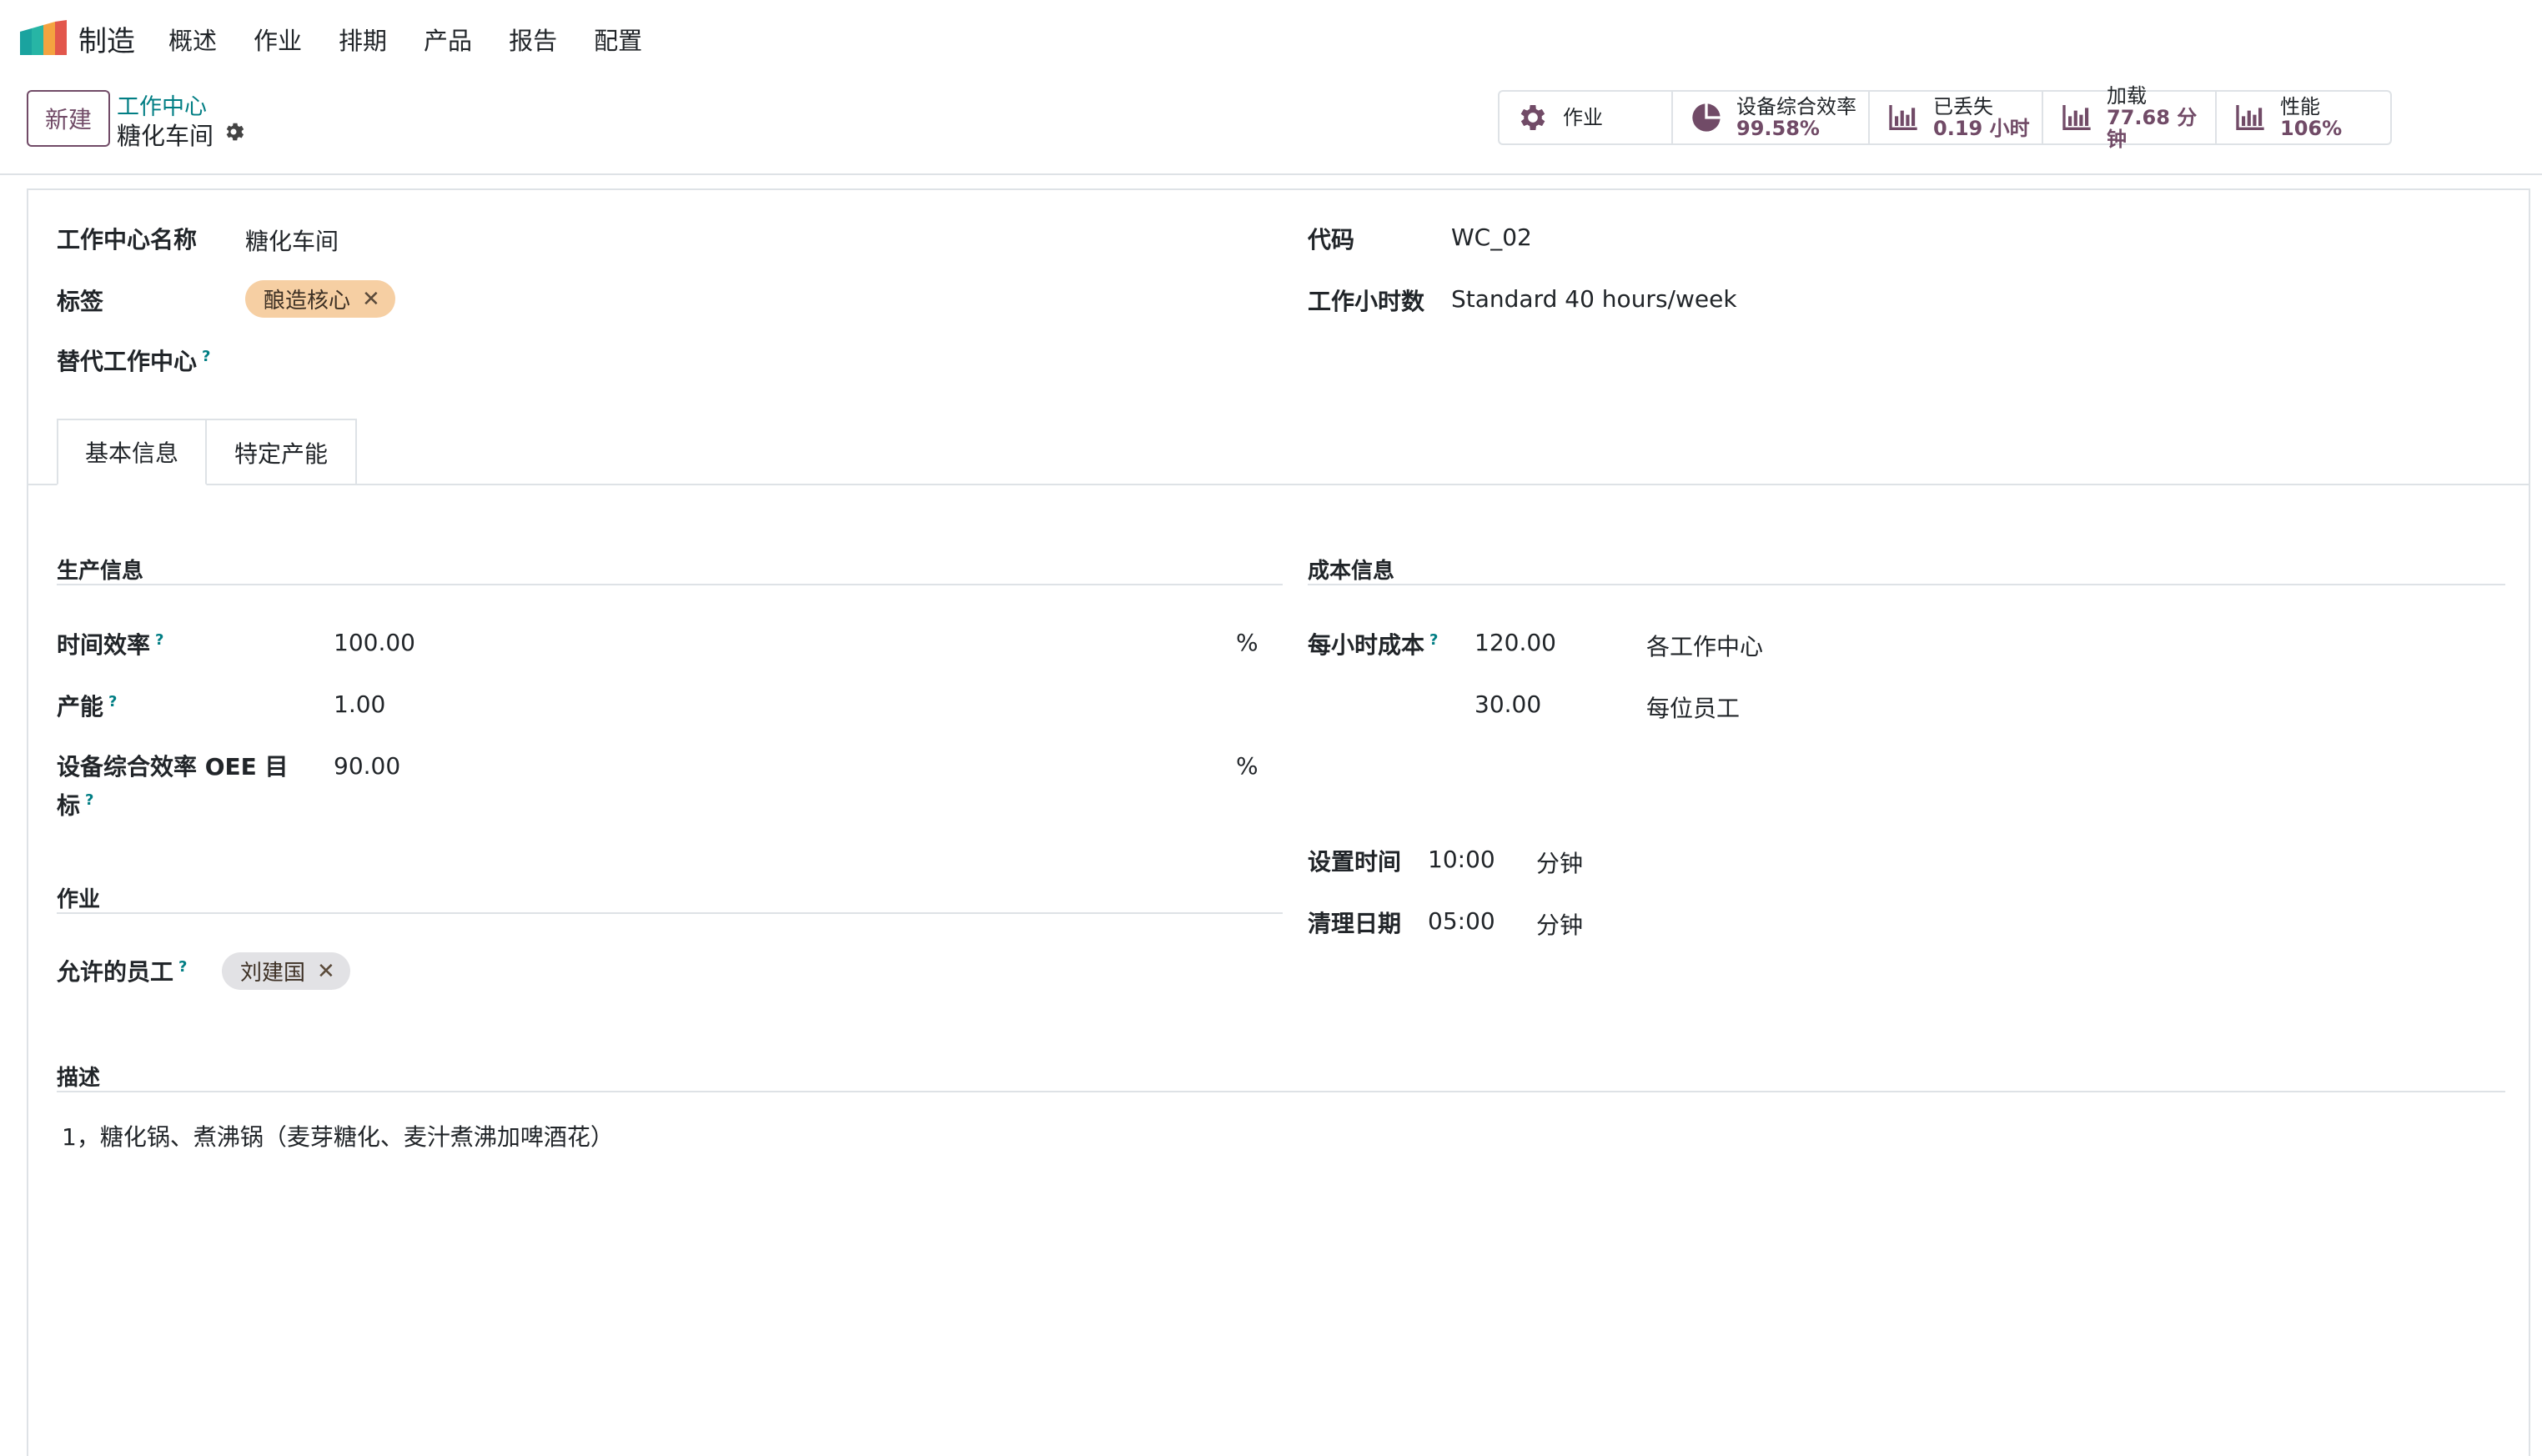 The height and width of the screenshot is (1456, 2542). I want to click on stat-label: 作业, so click(1583, 117).